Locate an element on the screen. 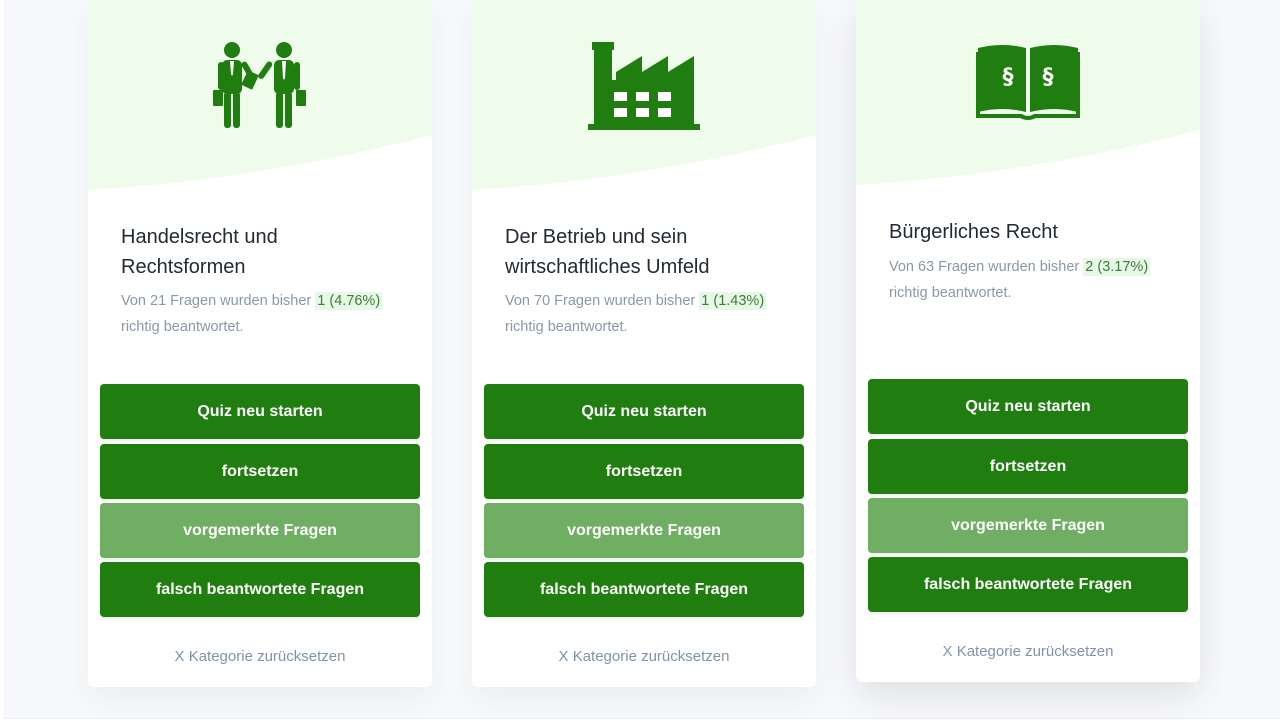 The image size is (1280, 720). businessmen-icon is located at coordinates (259, 85).